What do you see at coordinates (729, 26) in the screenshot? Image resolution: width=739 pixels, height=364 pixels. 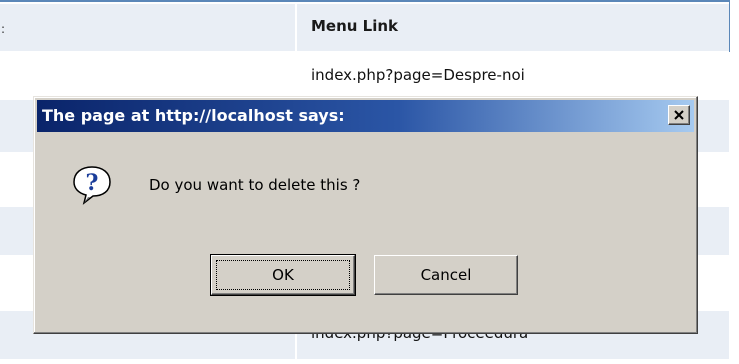 I see `table-right-border` at bounding box center [729, 26].